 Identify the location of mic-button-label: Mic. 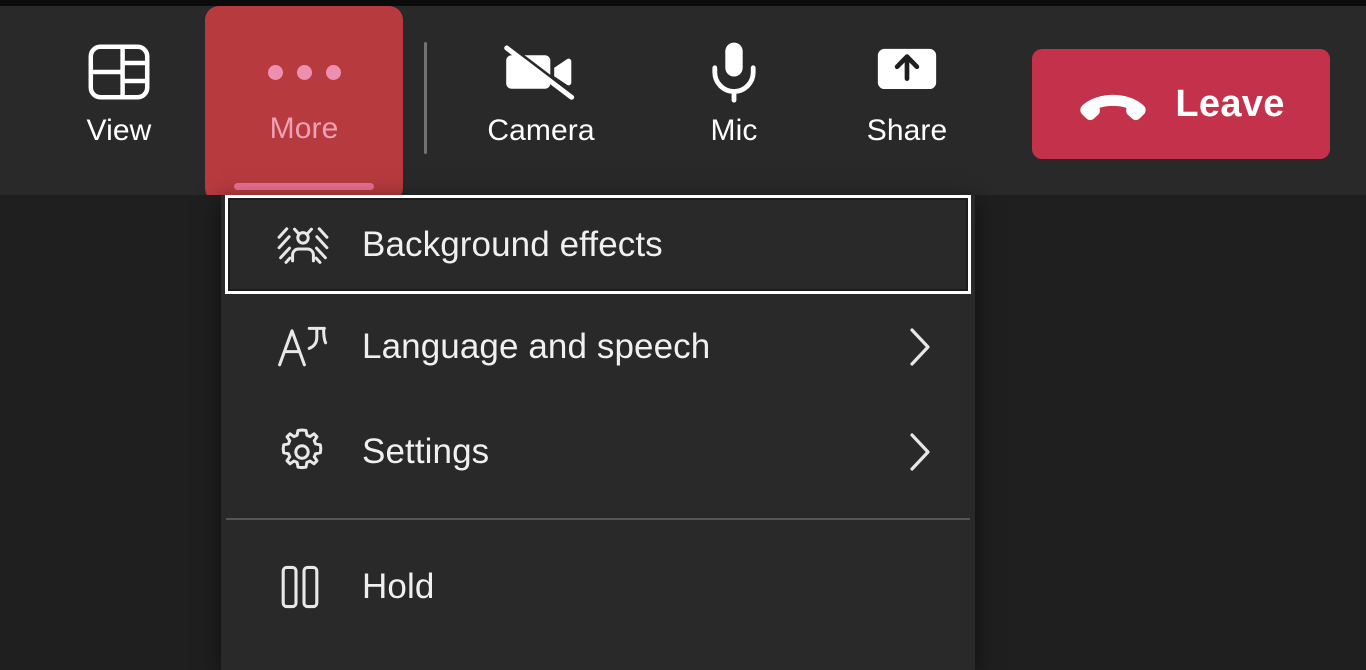
(734, 130).